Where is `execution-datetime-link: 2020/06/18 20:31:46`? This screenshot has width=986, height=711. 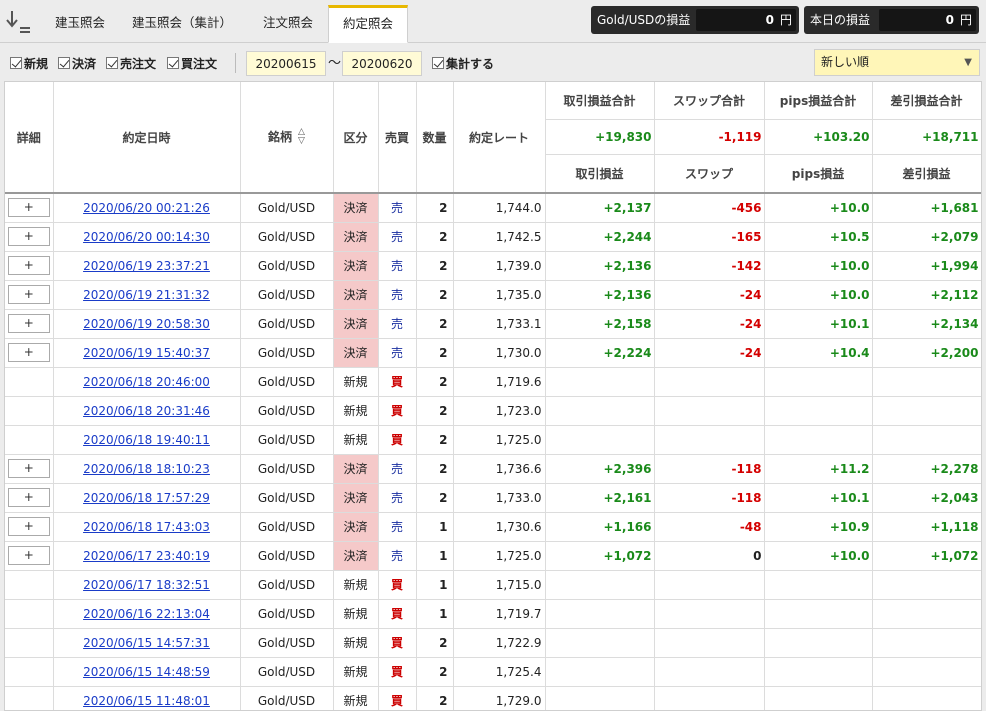 execution-datetime-link: 2020/06/18 20:31:46 is located at coordinates (146, 411).